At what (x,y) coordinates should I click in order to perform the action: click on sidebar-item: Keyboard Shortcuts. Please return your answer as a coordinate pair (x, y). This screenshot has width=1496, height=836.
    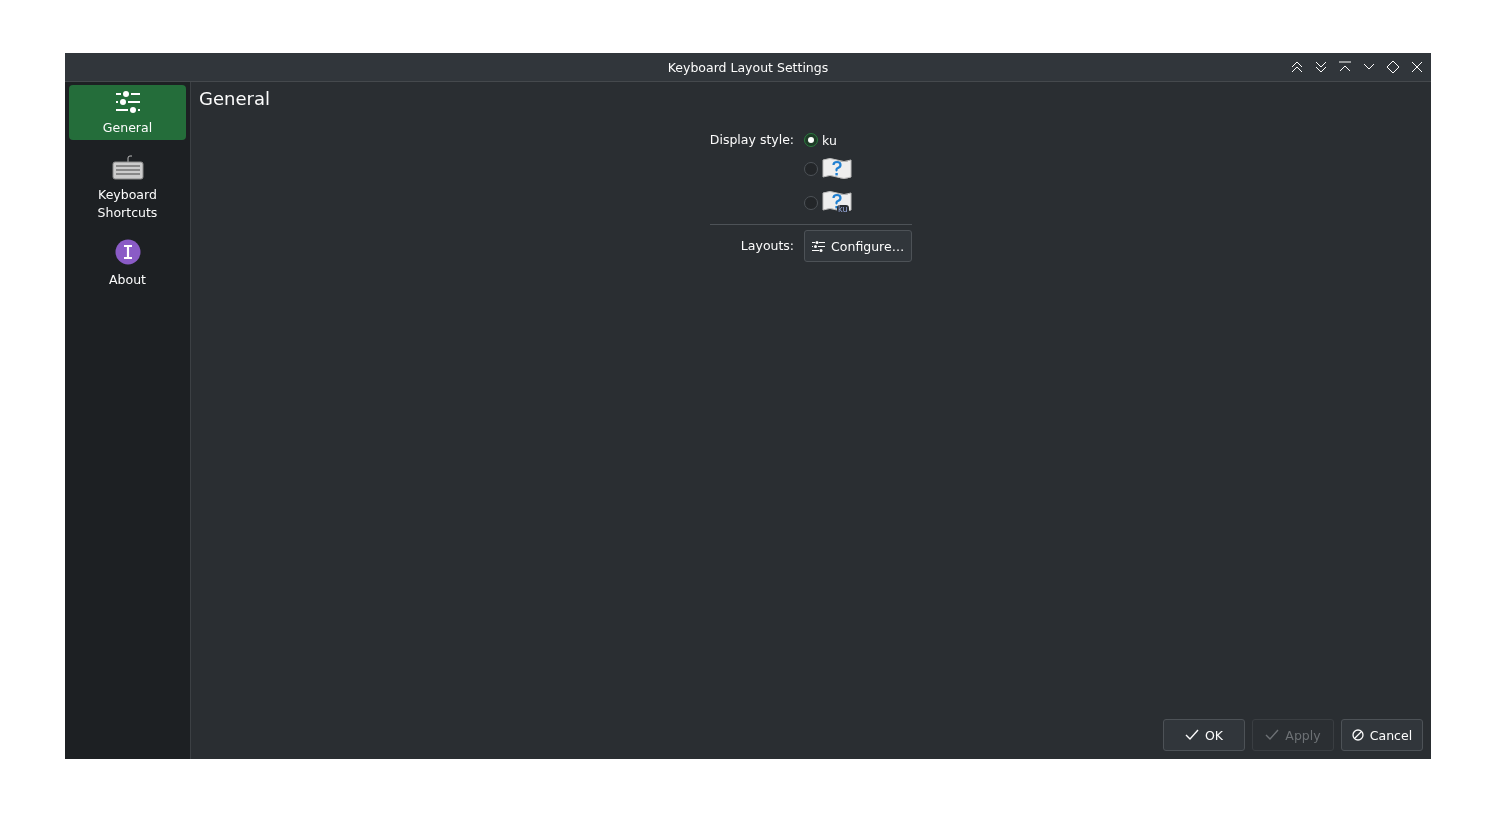
    Looking at the image, I should click on (127, 186).